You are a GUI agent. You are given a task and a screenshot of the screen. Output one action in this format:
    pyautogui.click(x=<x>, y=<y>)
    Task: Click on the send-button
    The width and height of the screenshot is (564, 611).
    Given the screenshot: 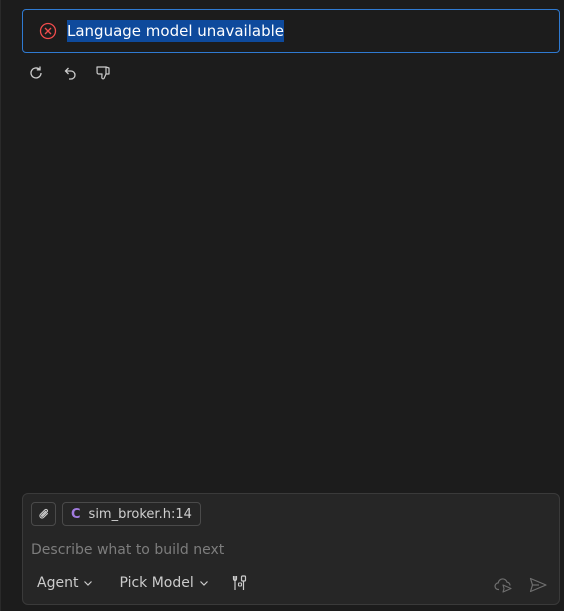 What is the action you would take?
    pyautogui.click(x=538, y=585)
    